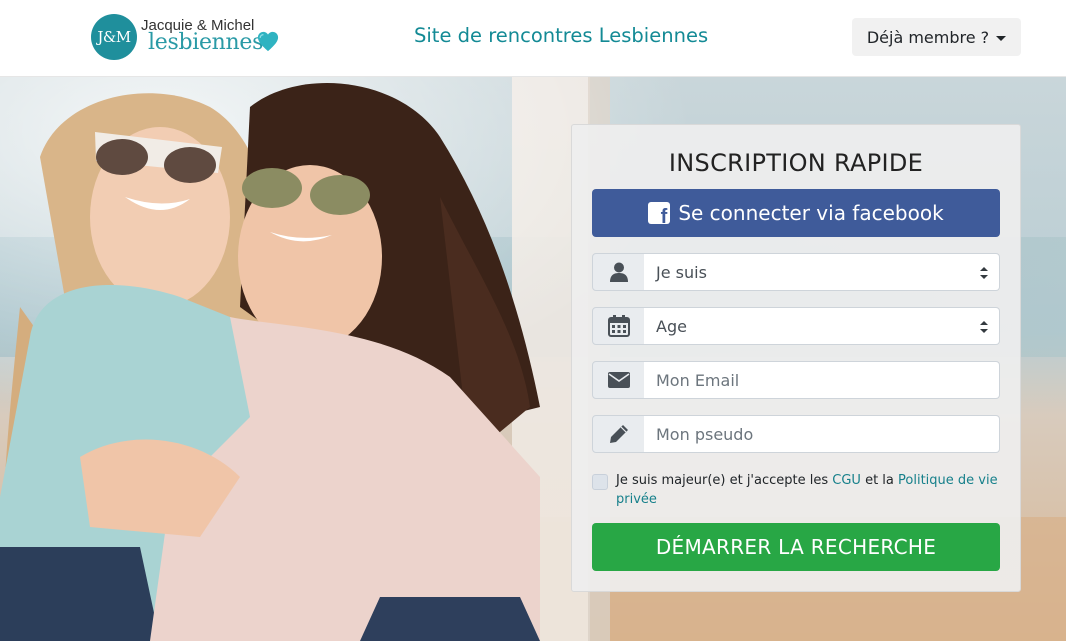  I want to click on logo-category-text: lesbiennes, so click(206, 42).